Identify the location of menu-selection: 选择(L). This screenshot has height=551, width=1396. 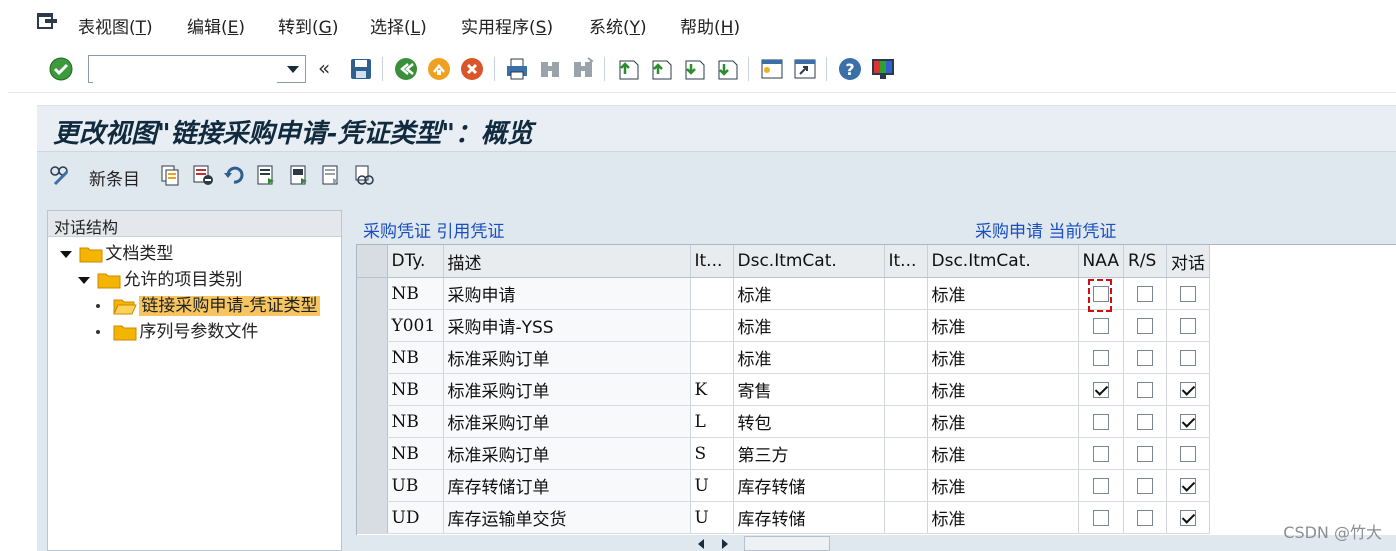
(398, 25).